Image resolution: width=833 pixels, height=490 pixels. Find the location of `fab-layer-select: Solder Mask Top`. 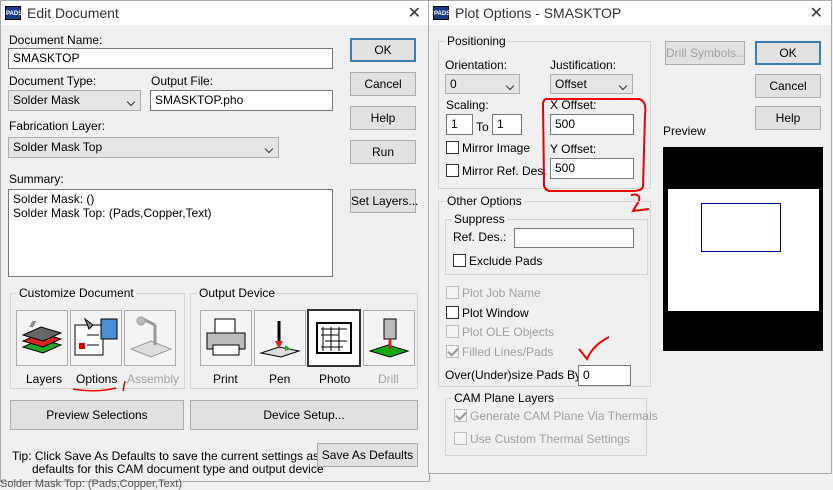

fab-layer-select: Solder Mask Top is located at coordinates (143, 147).